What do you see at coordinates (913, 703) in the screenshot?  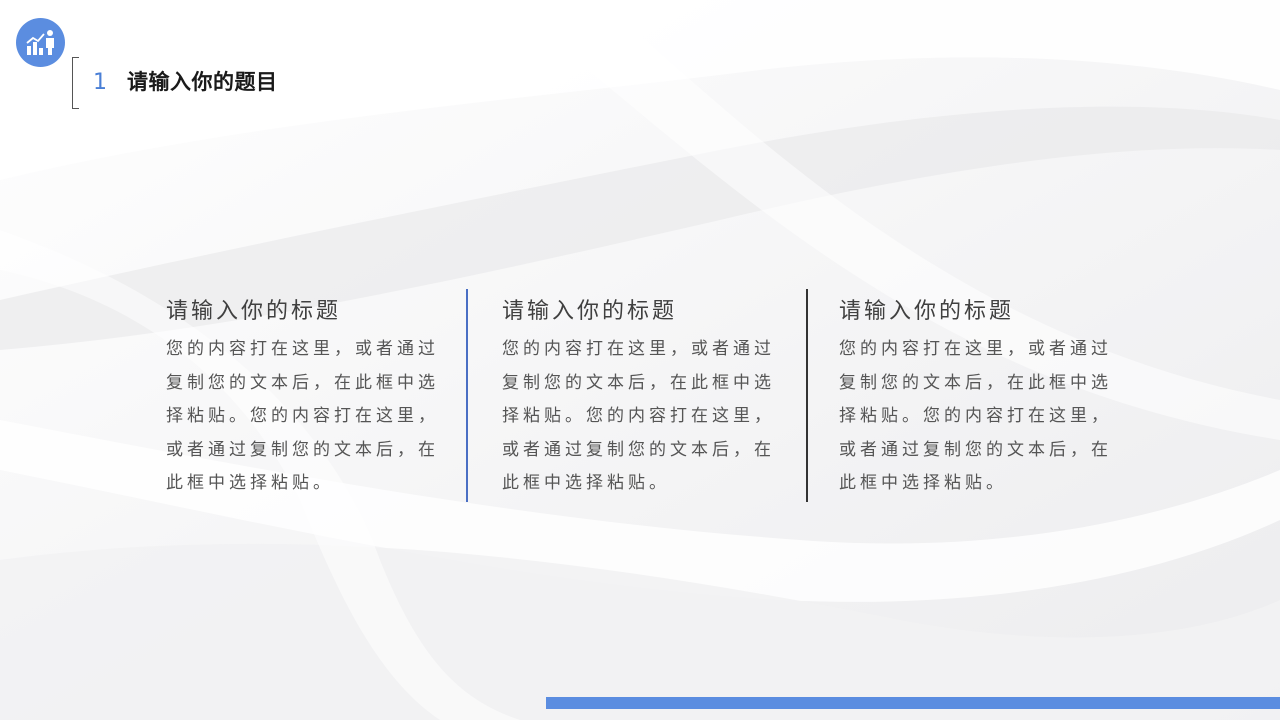 I see `bottom-accent-bar` at bounding box center [913, 703].